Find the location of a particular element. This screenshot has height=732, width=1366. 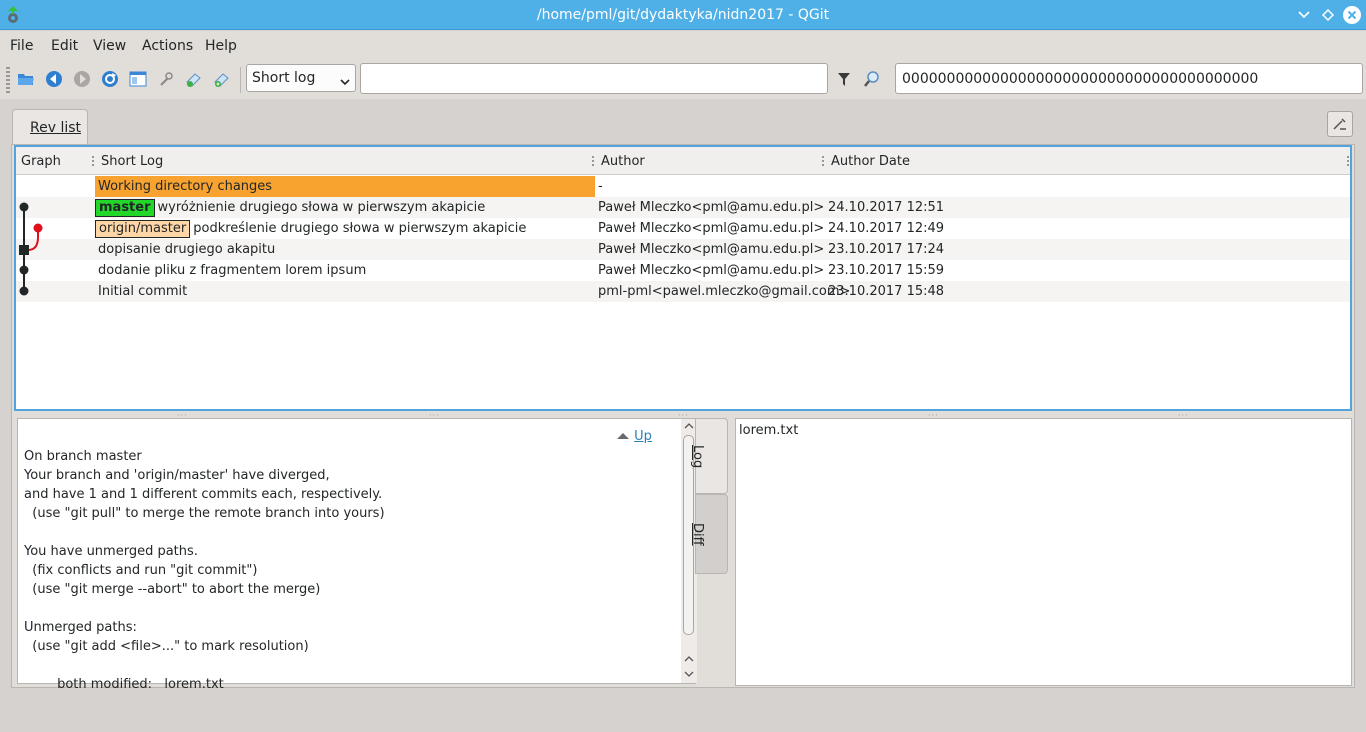

menu-file: File is located at coordinates (21, 46).